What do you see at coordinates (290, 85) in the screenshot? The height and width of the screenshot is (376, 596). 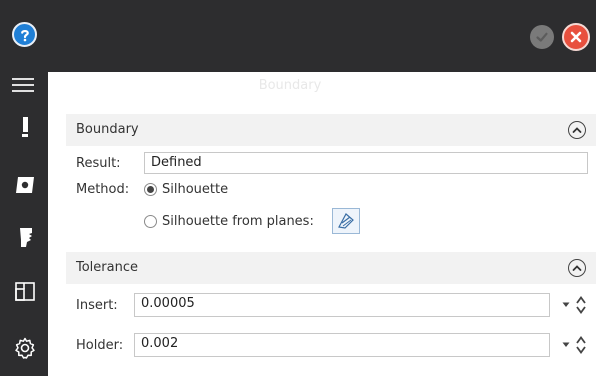 I see `window-title: Boundary` at bounding box center [290, 85].